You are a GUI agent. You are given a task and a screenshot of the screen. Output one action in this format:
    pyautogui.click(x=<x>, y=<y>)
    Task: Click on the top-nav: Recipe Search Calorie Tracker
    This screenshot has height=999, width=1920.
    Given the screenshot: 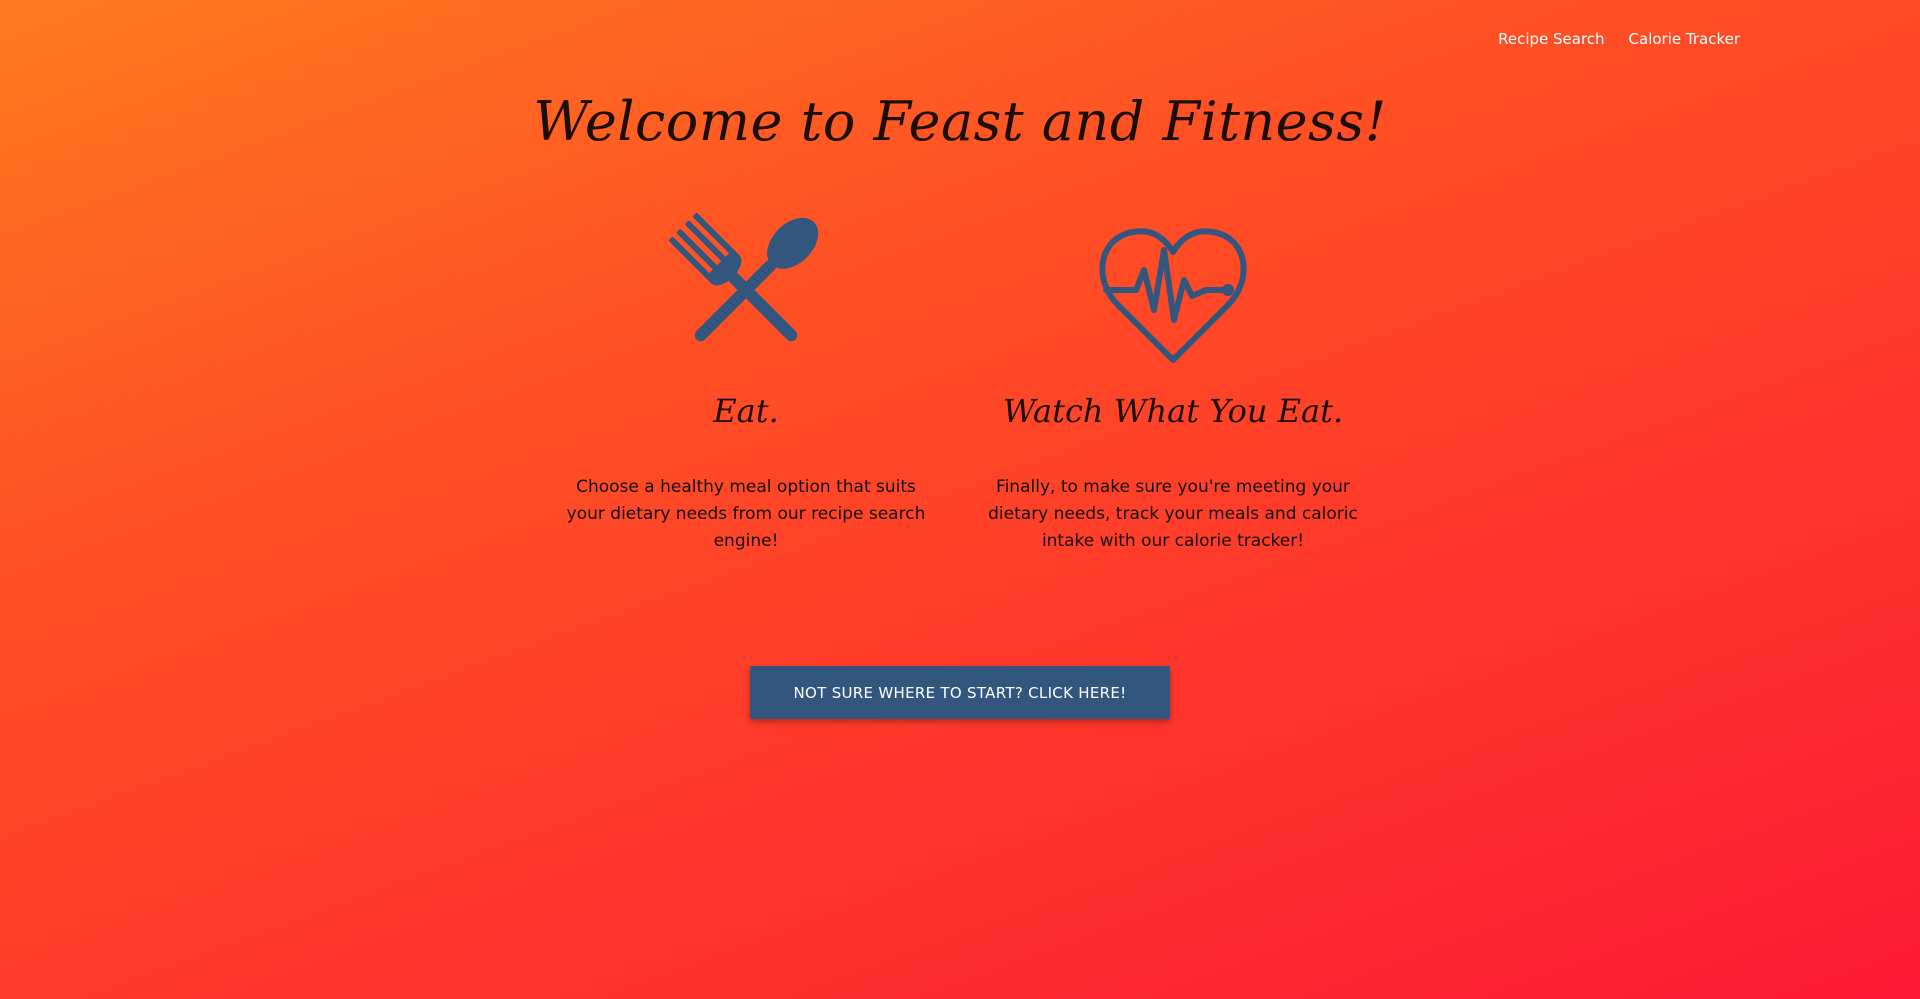 What is the action you would take?
    pyautogui.click(x=1619, y=39)
    